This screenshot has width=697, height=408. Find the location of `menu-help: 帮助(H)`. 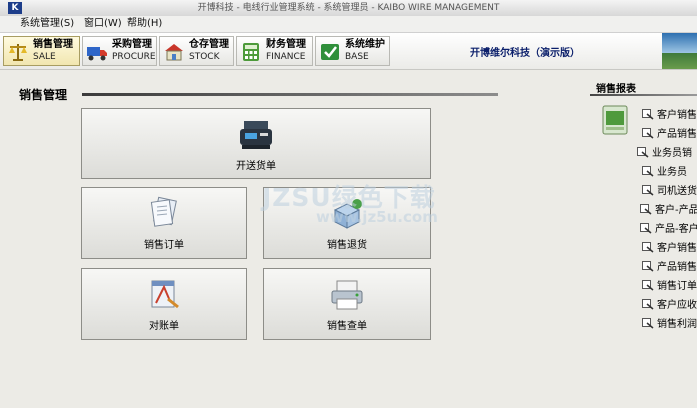

menu-help: 帮助(H) is located at coordinates (144, 24).